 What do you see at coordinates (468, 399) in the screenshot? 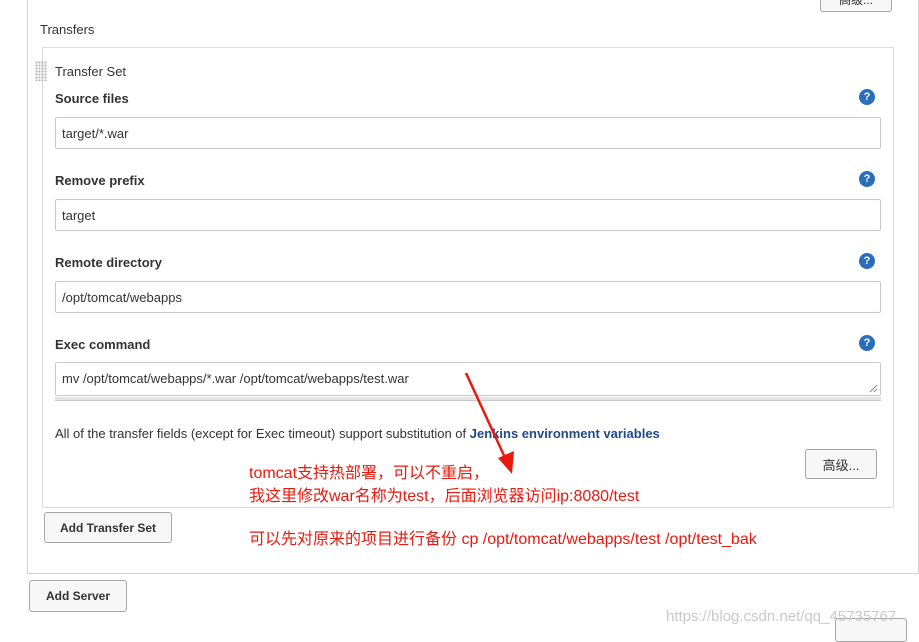
I see `textarea-expand-bar` at bounding box center [468, 399].